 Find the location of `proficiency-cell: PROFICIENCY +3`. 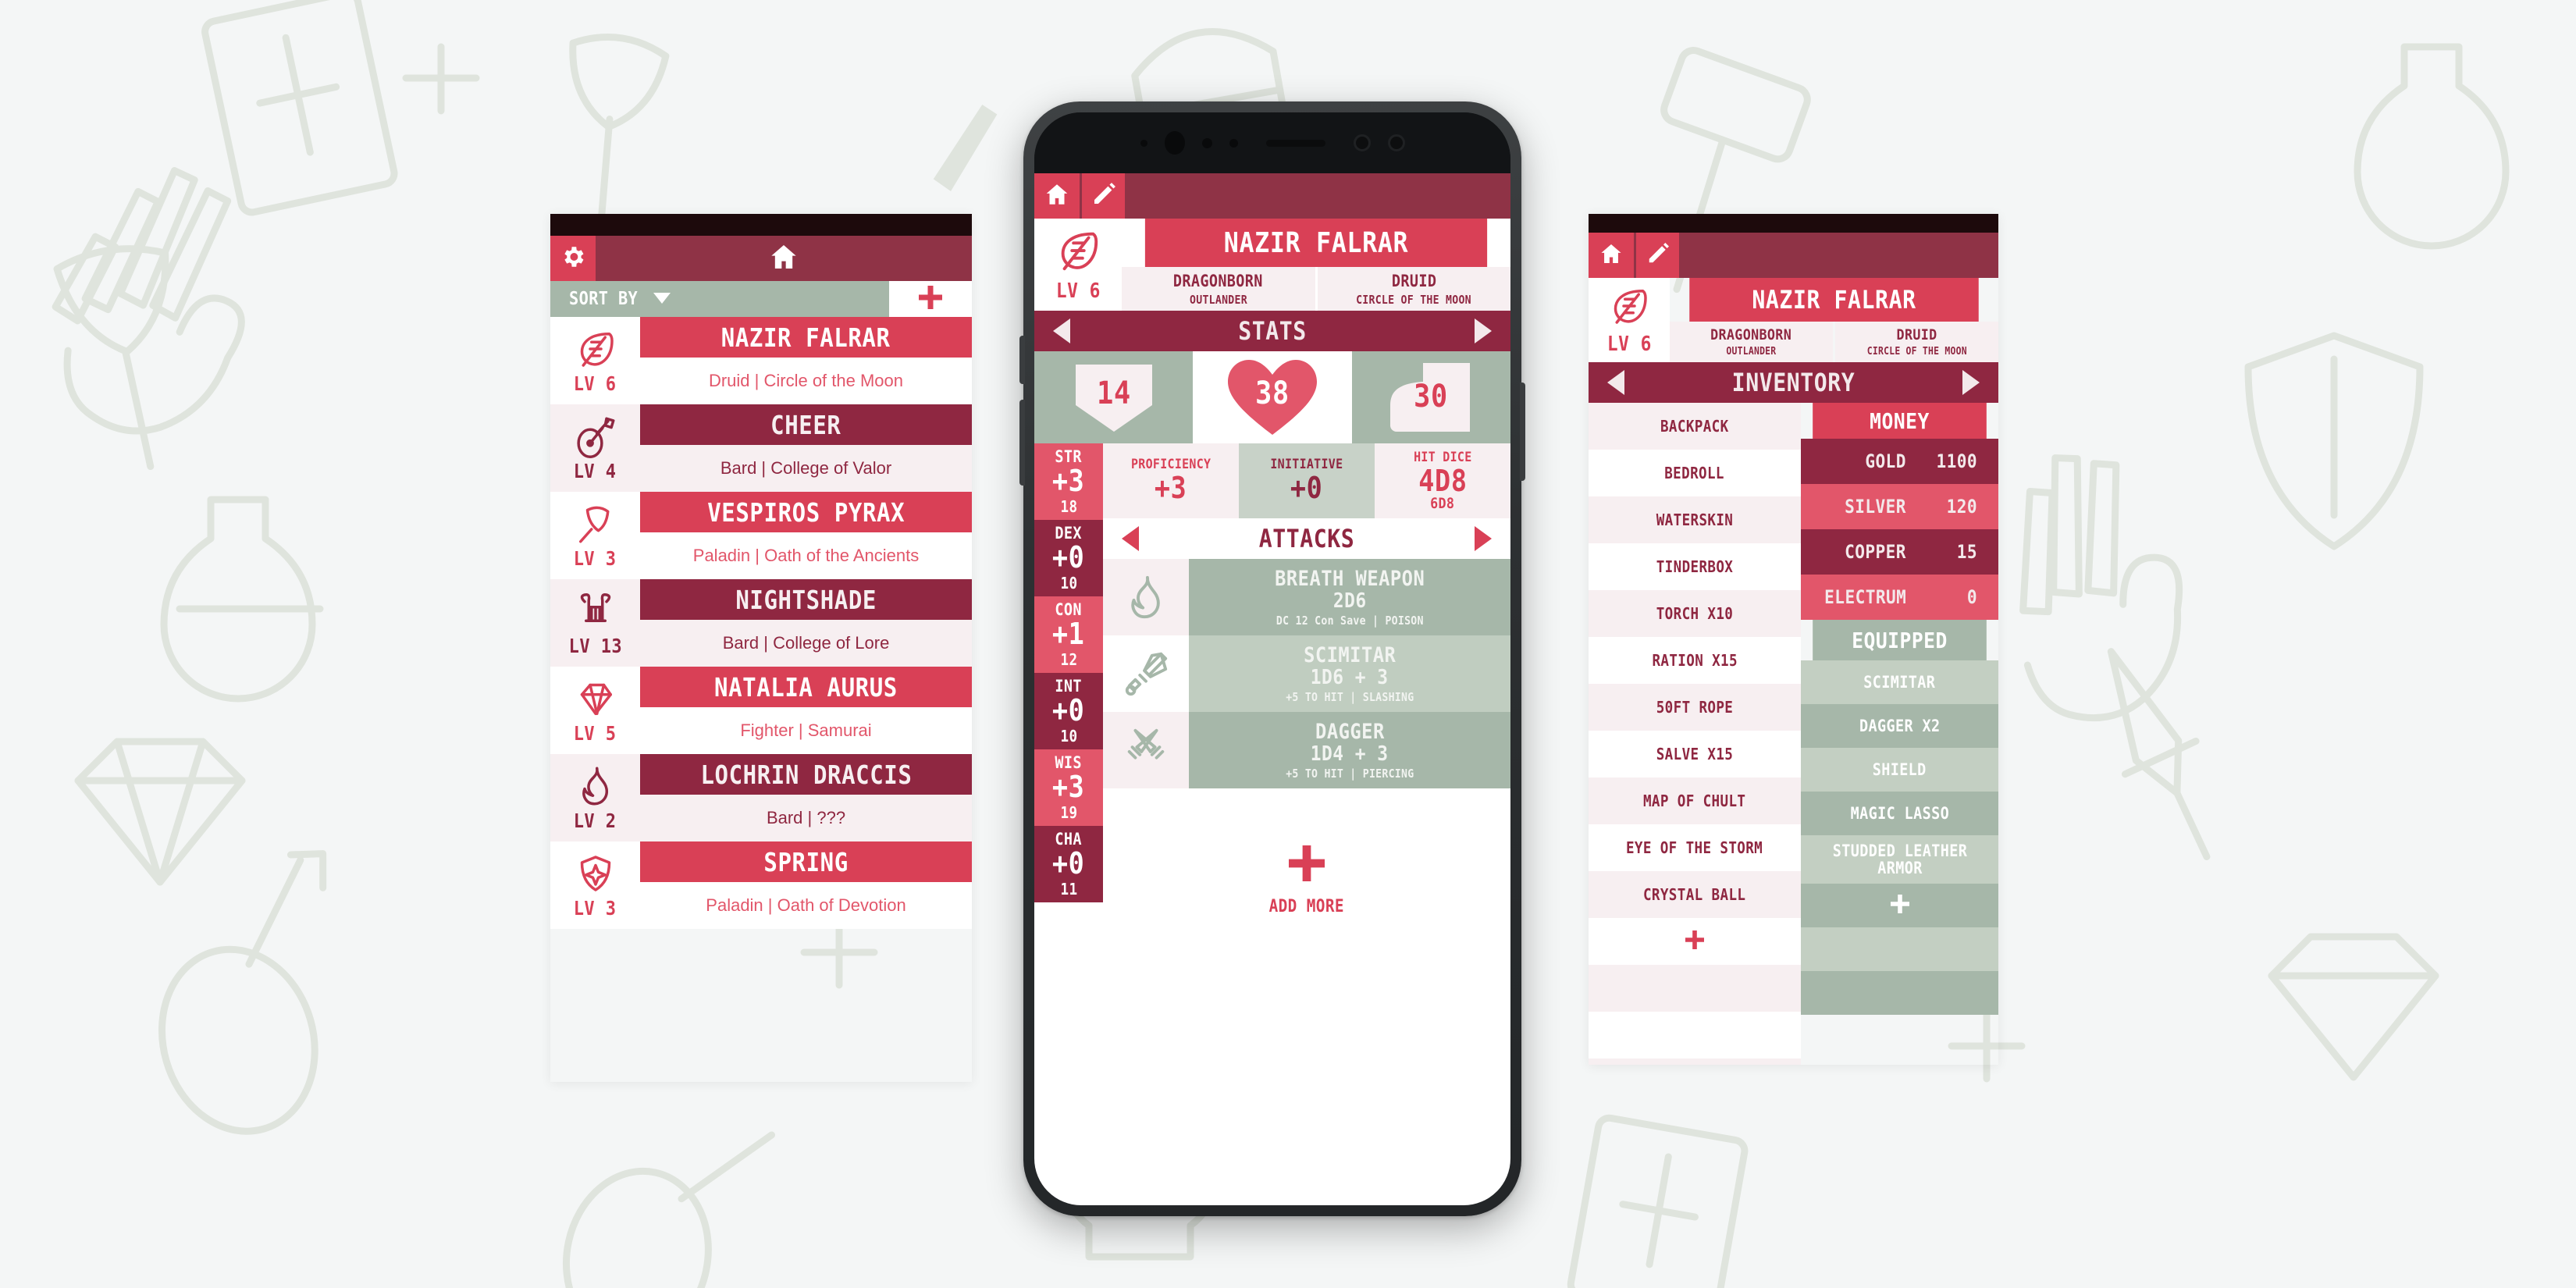

proficiency-cell: PROFICIENCY +3 is located at coordinates (1171, 480).